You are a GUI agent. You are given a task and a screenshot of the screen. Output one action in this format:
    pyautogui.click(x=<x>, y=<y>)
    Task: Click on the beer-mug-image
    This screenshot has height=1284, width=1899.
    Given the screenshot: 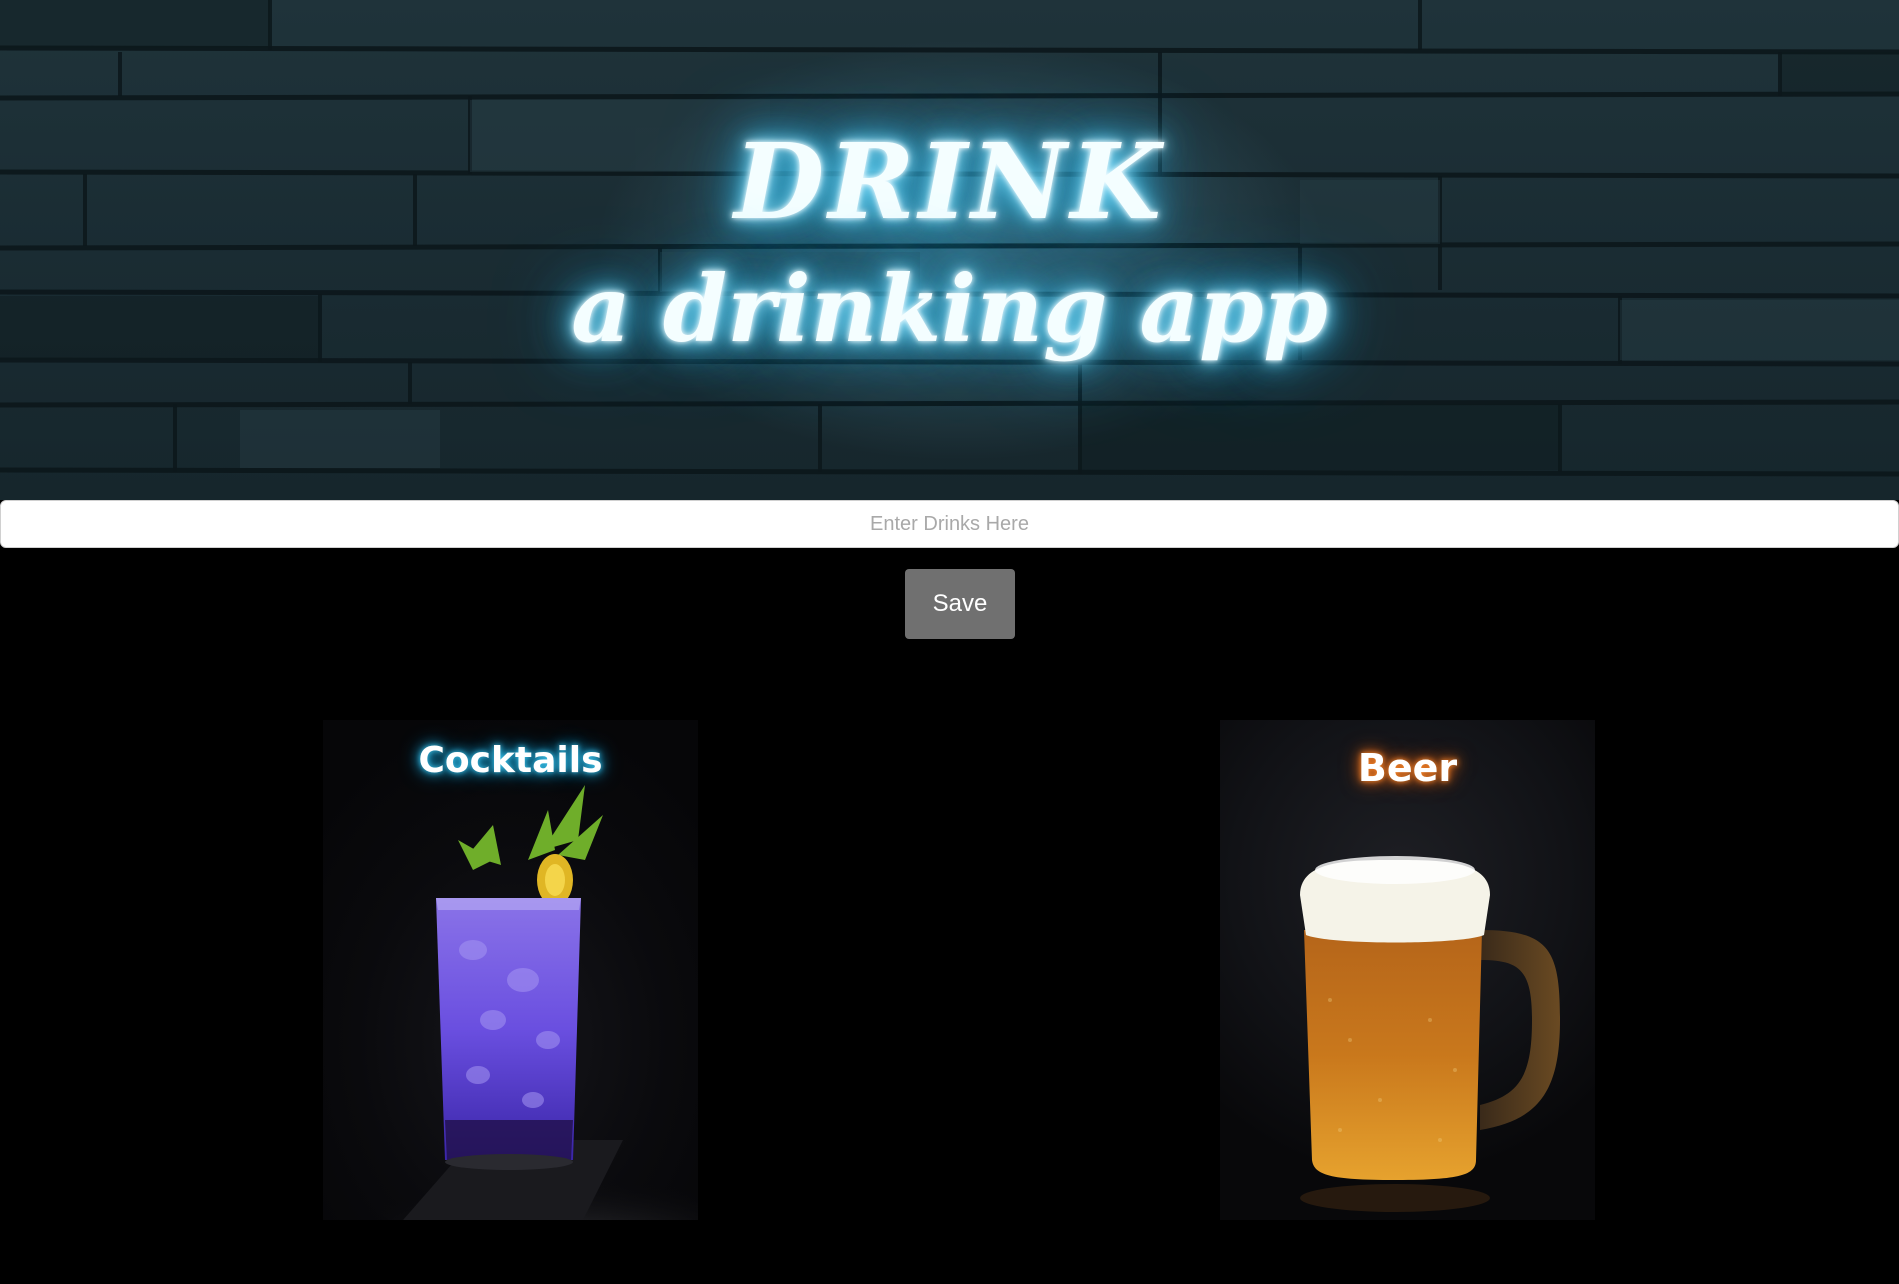 What is the action you would take?
    pyautogui.click(x=1430, y=1034)
    